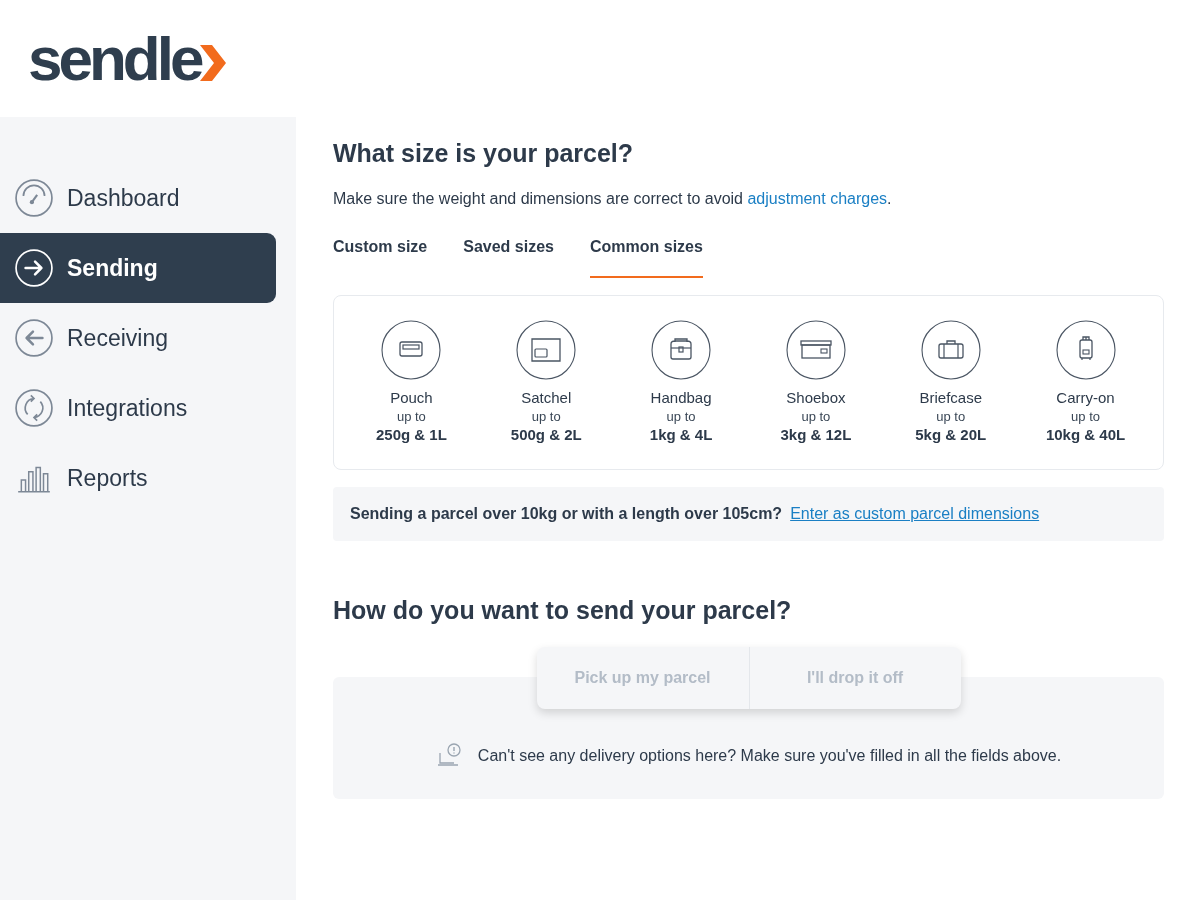 The image size is (1200, 900). Describe the element at coordinates (484, 153) in the screenshot. I see `section-title: What size is your parcel?` at that location.